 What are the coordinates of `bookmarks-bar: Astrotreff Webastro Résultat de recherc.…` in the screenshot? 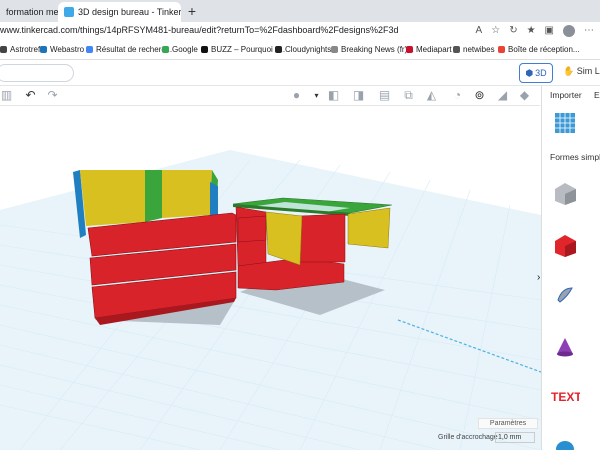 It's located at (300, 51).